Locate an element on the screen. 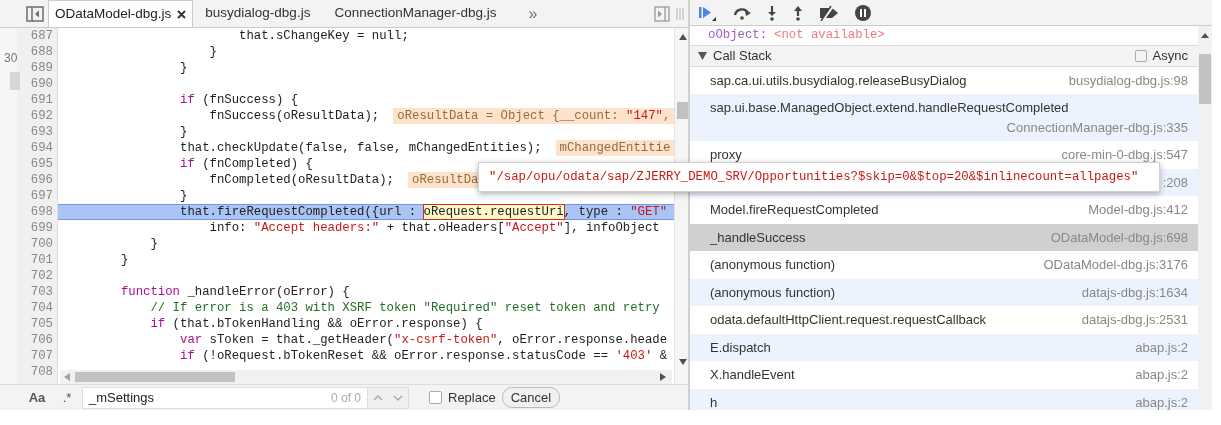 Image resolution: width=1221 pixels, height=425 pixels. code-line: function _handleError(oError) { is located at coordinates (235, 292).